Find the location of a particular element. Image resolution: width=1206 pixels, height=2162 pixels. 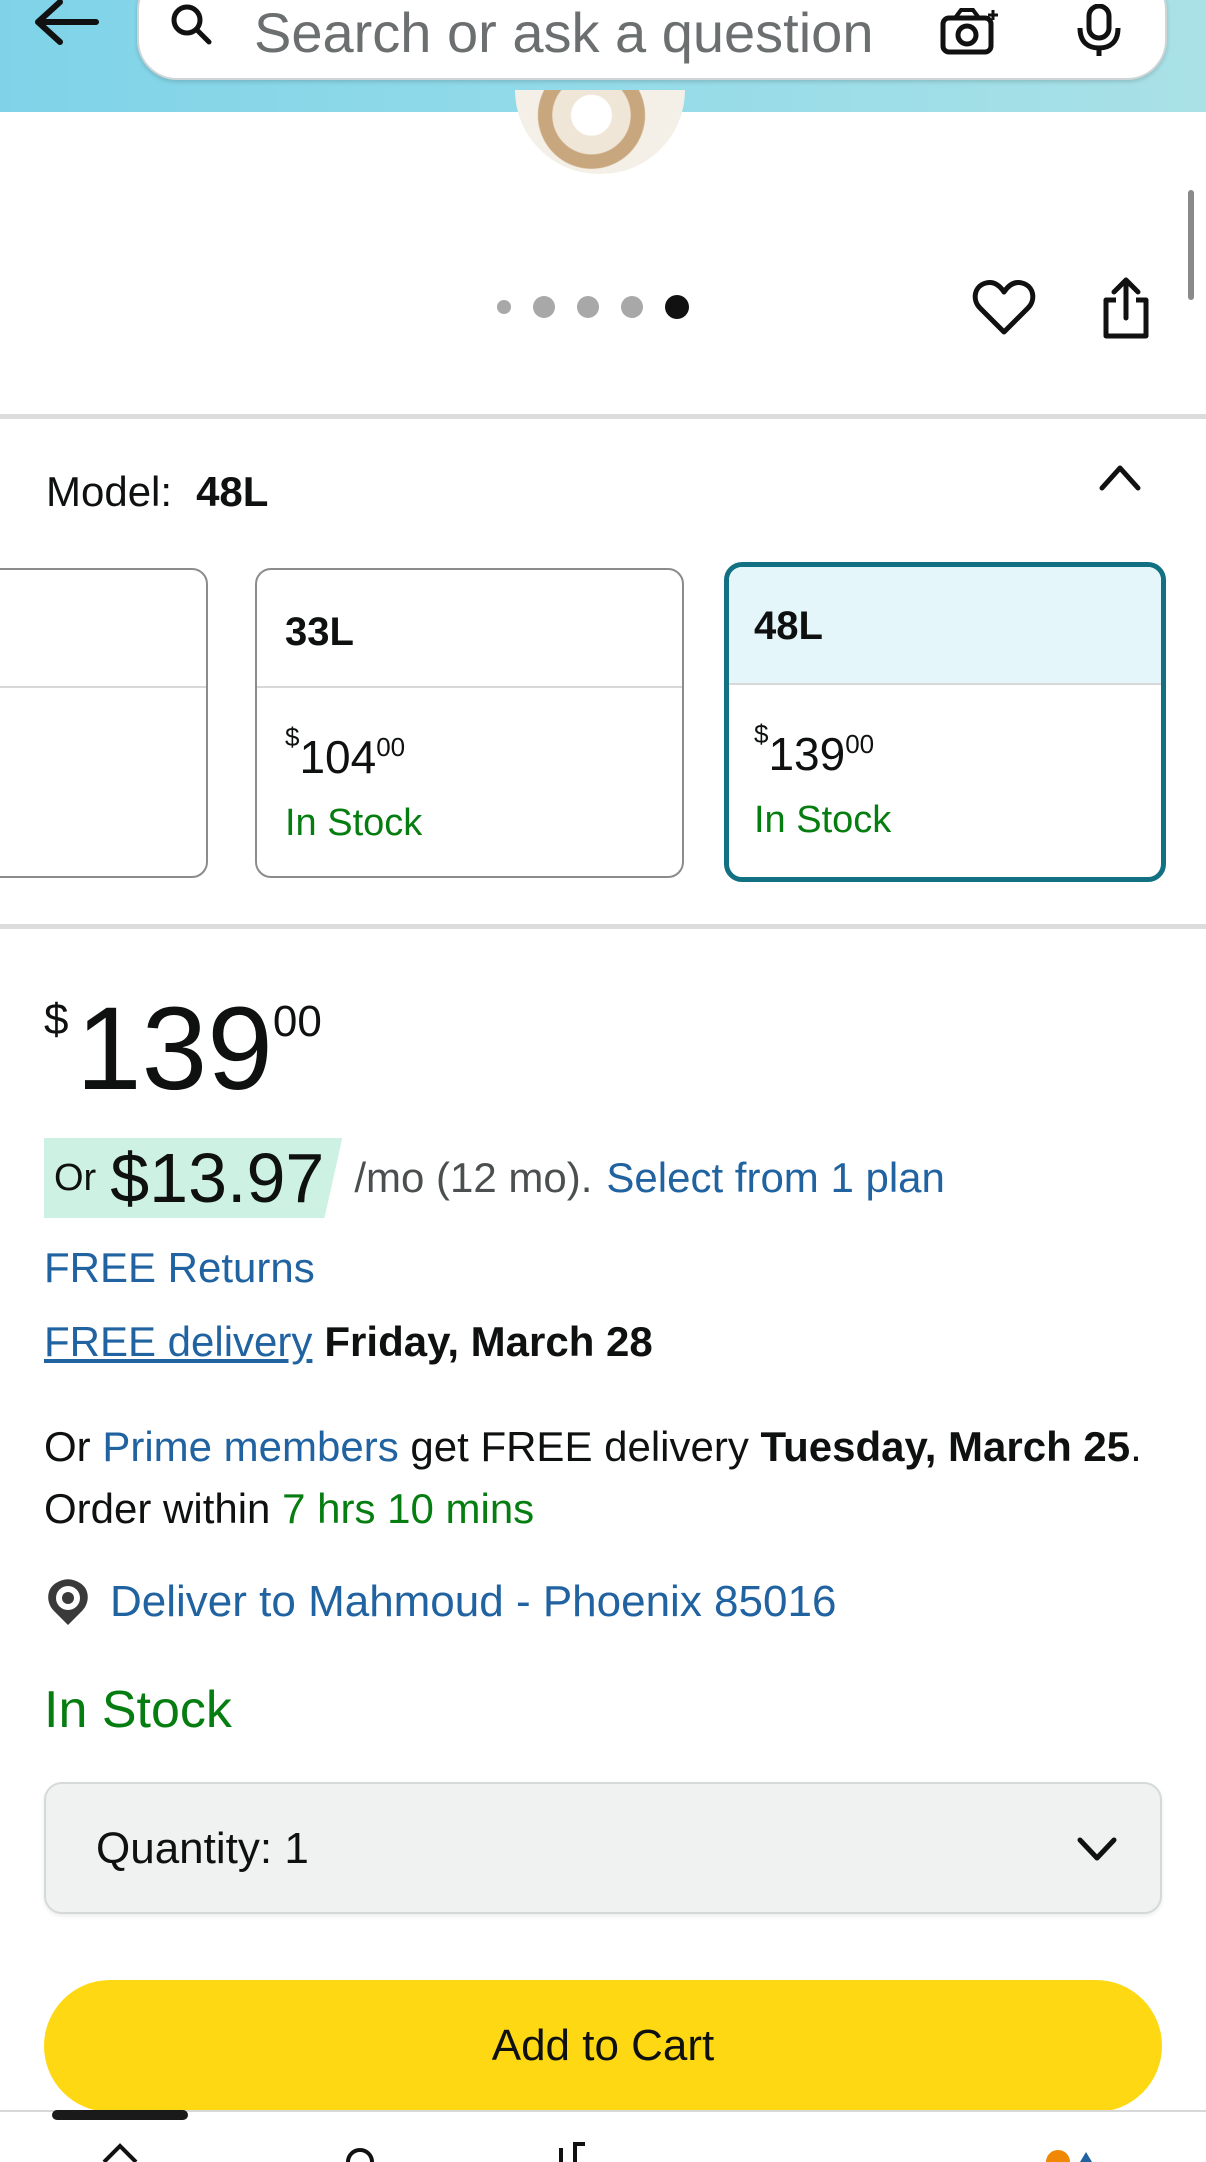

model-selector-label: Model: 48L is located at coordinates (157, 492).